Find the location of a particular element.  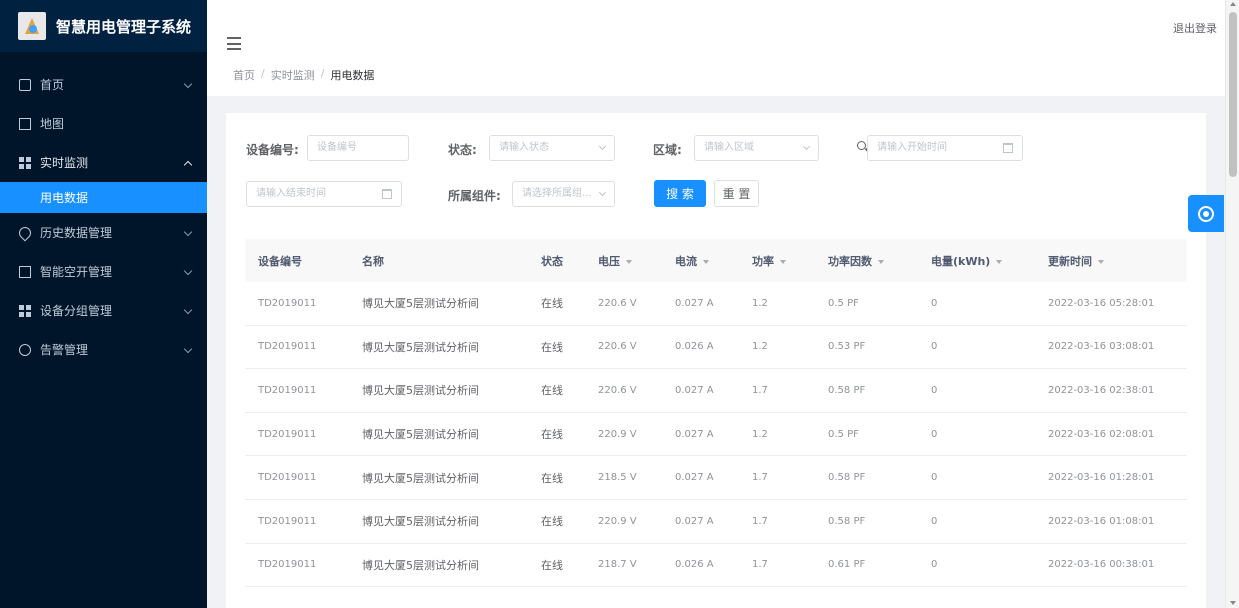

sidebar-item-label: 设备分组管理 is located at coordinates (76, 311).